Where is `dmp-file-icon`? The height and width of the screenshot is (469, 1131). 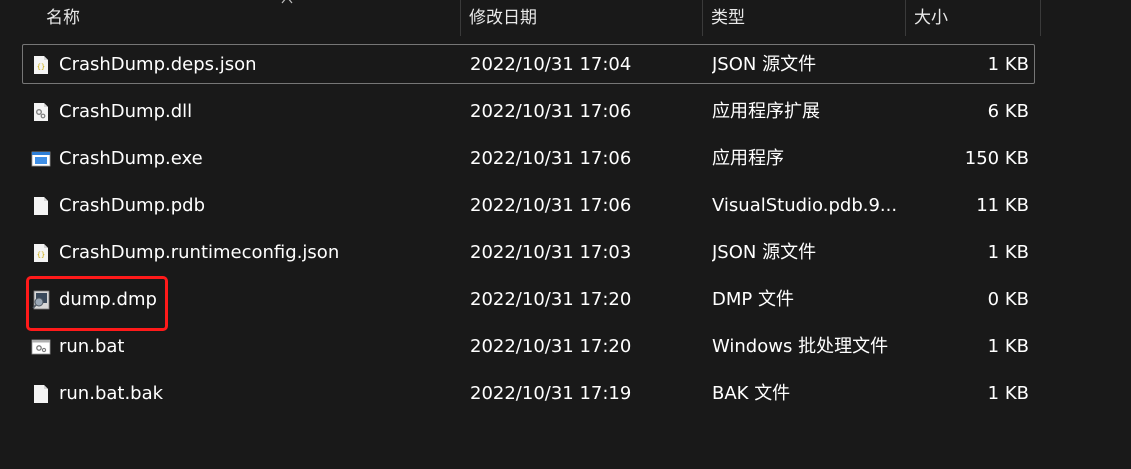 dmp-file-icon is located at coordinates (41, 300).